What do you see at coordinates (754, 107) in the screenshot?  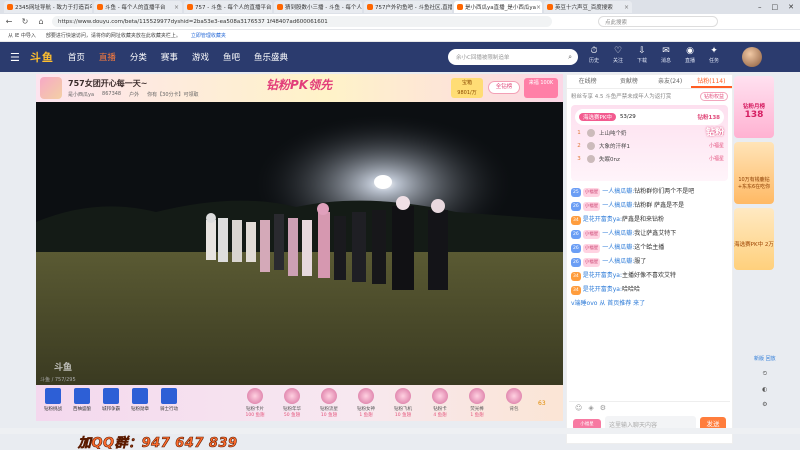 I see `diamond-monthly-rank-banner: 钻粉月榜 138` at bounding box center [754, 107].